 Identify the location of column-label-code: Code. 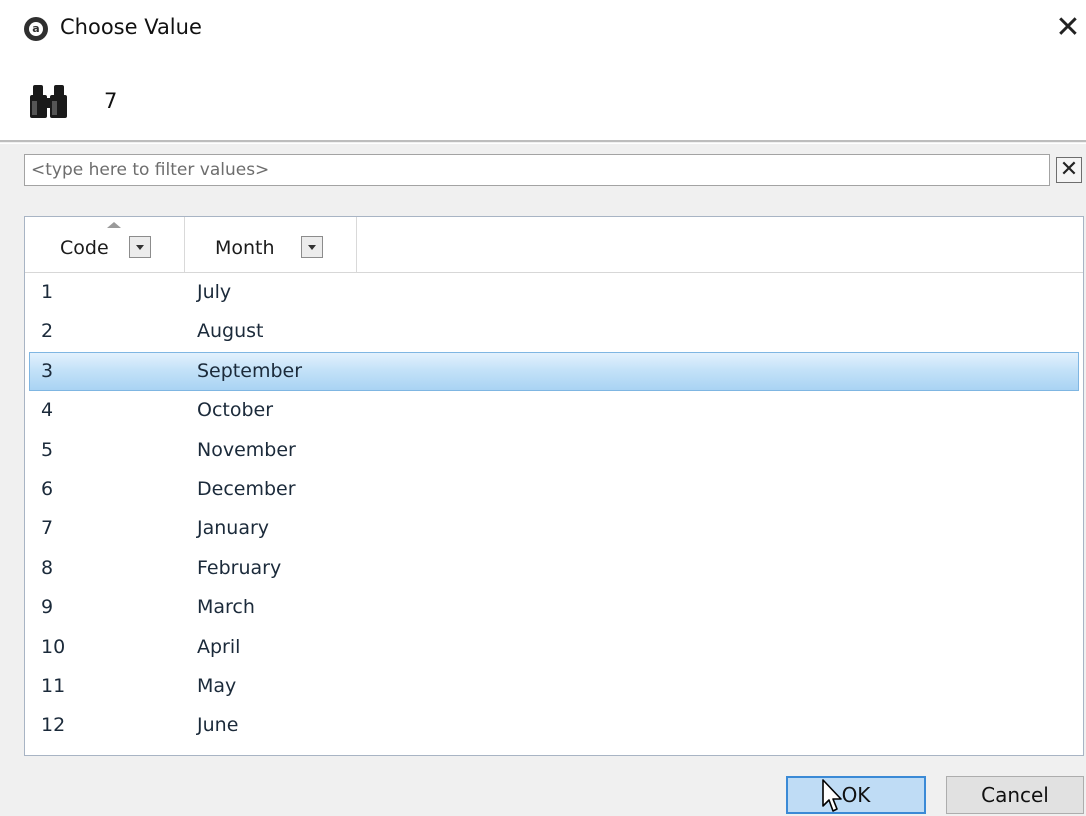
(84, 248).